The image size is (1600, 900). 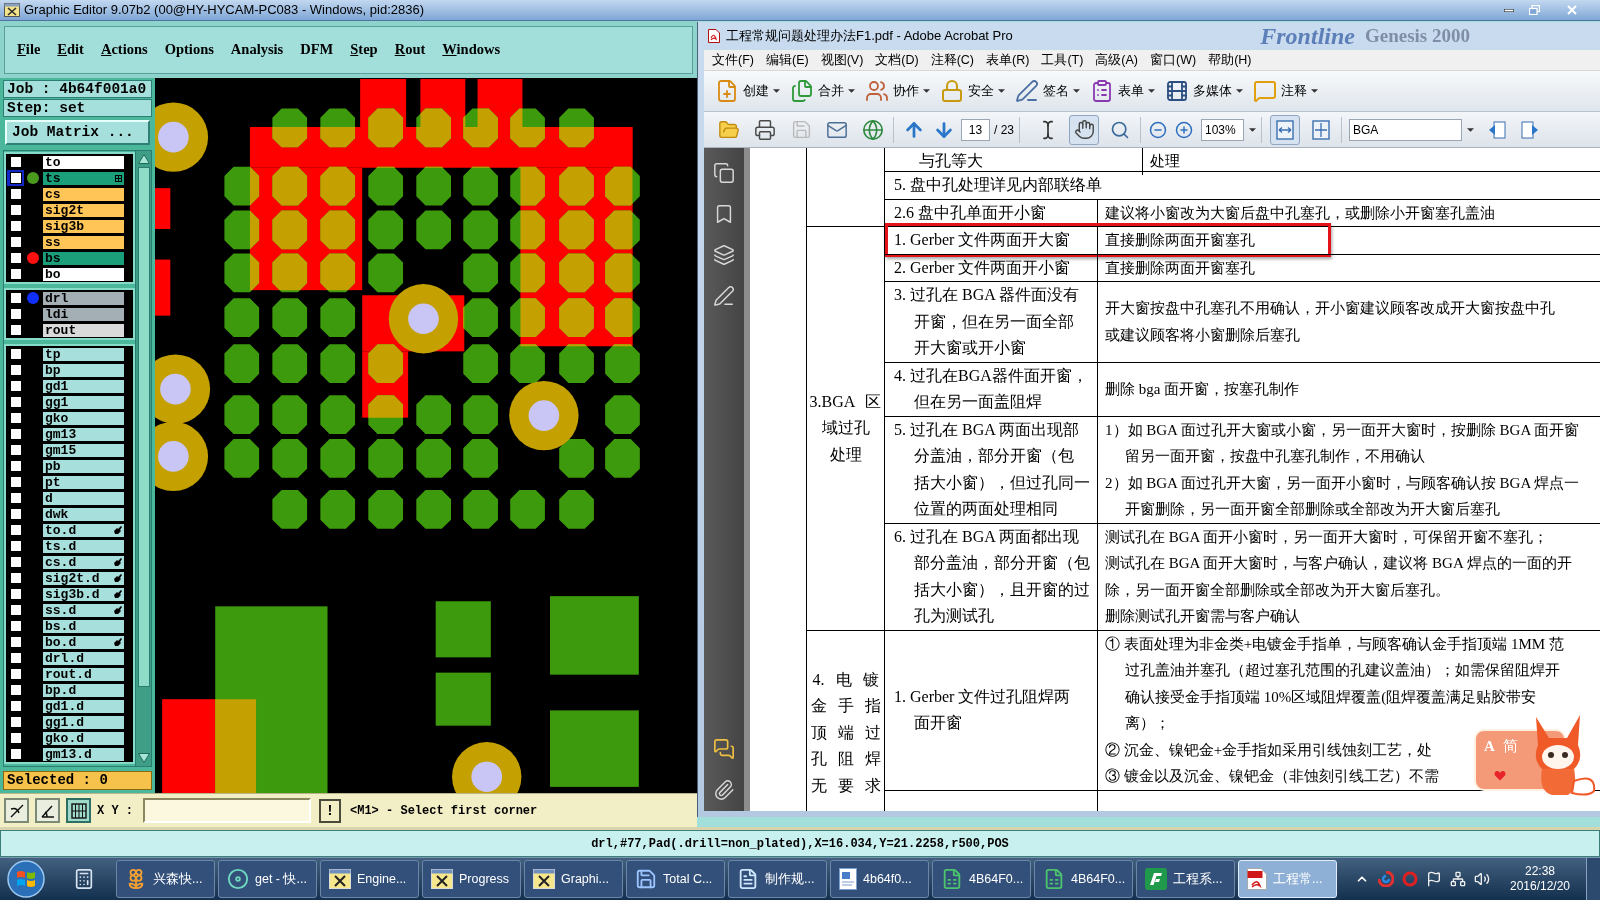 What do you see at coordinates (972, 91) in the screenshot?
I see `task-button: 安全` at bounding box center [972, 91].